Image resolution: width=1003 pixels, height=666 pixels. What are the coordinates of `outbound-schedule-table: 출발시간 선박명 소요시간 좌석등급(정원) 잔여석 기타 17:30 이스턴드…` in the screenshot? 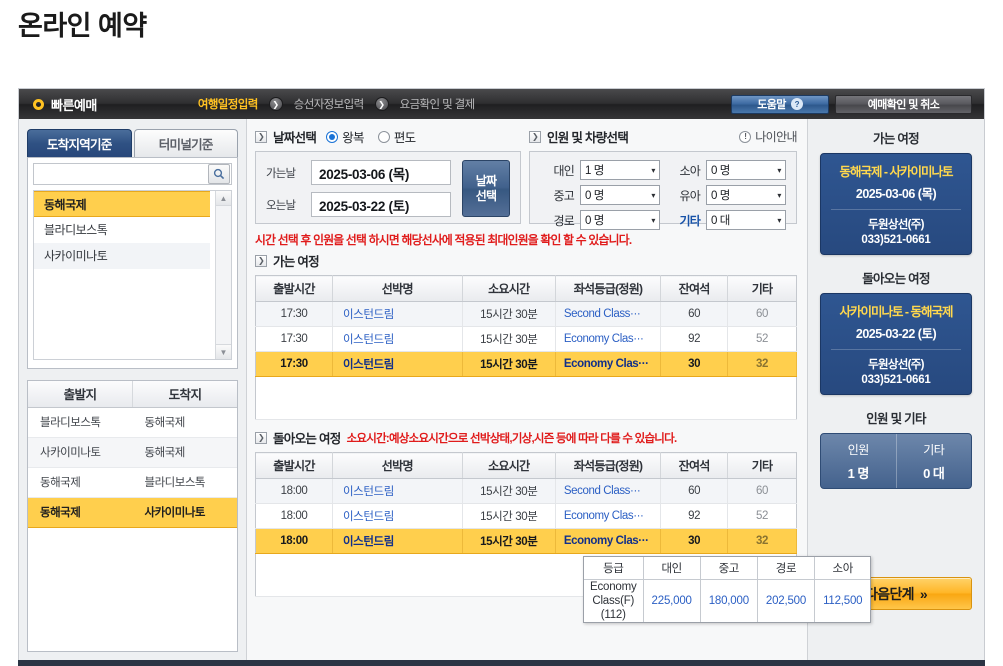 It's located at (526, 347).